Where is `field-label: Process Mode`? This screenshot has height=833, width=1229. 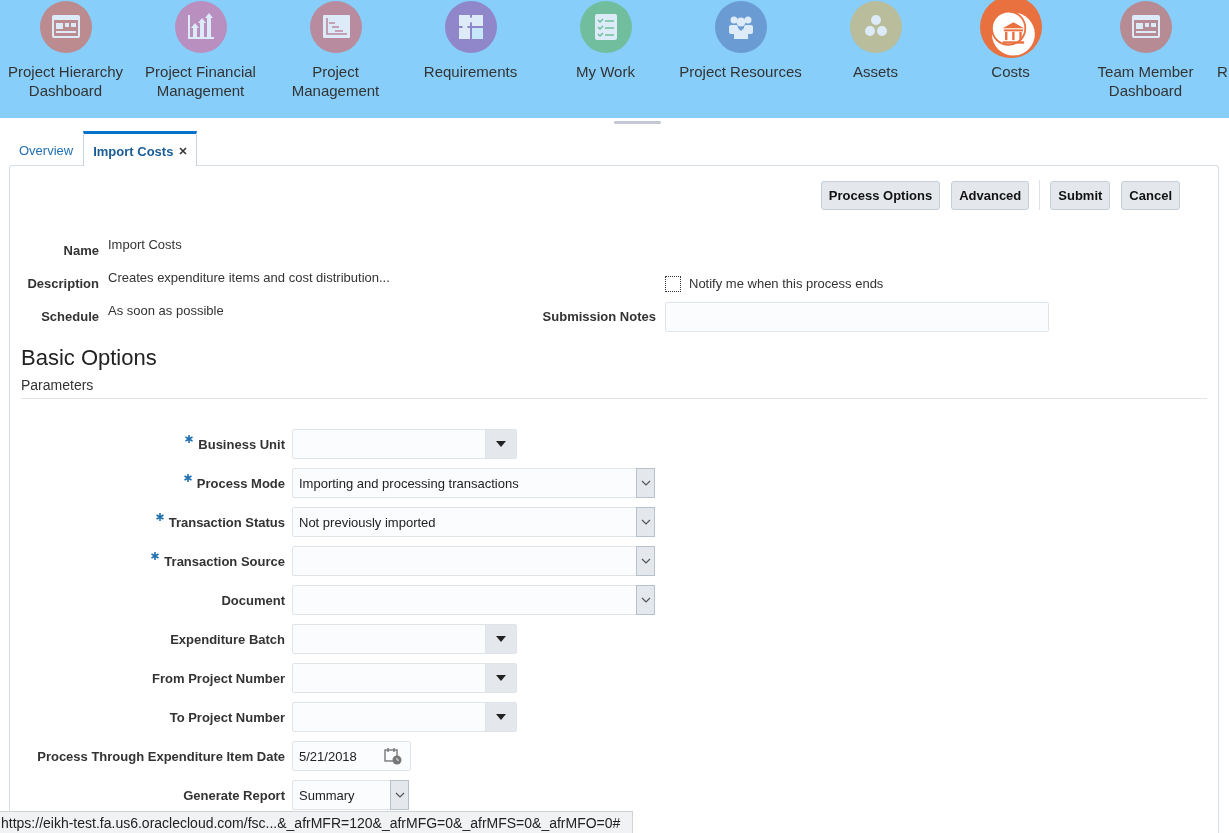 field-label: Process Mode is located at coordinates (240, 483).